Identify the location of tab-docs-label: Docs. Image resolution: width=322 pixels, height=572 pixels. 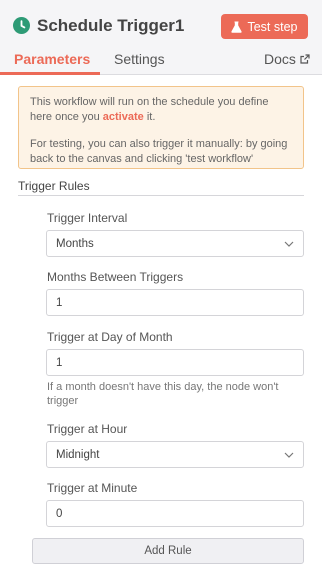
(280, 59).